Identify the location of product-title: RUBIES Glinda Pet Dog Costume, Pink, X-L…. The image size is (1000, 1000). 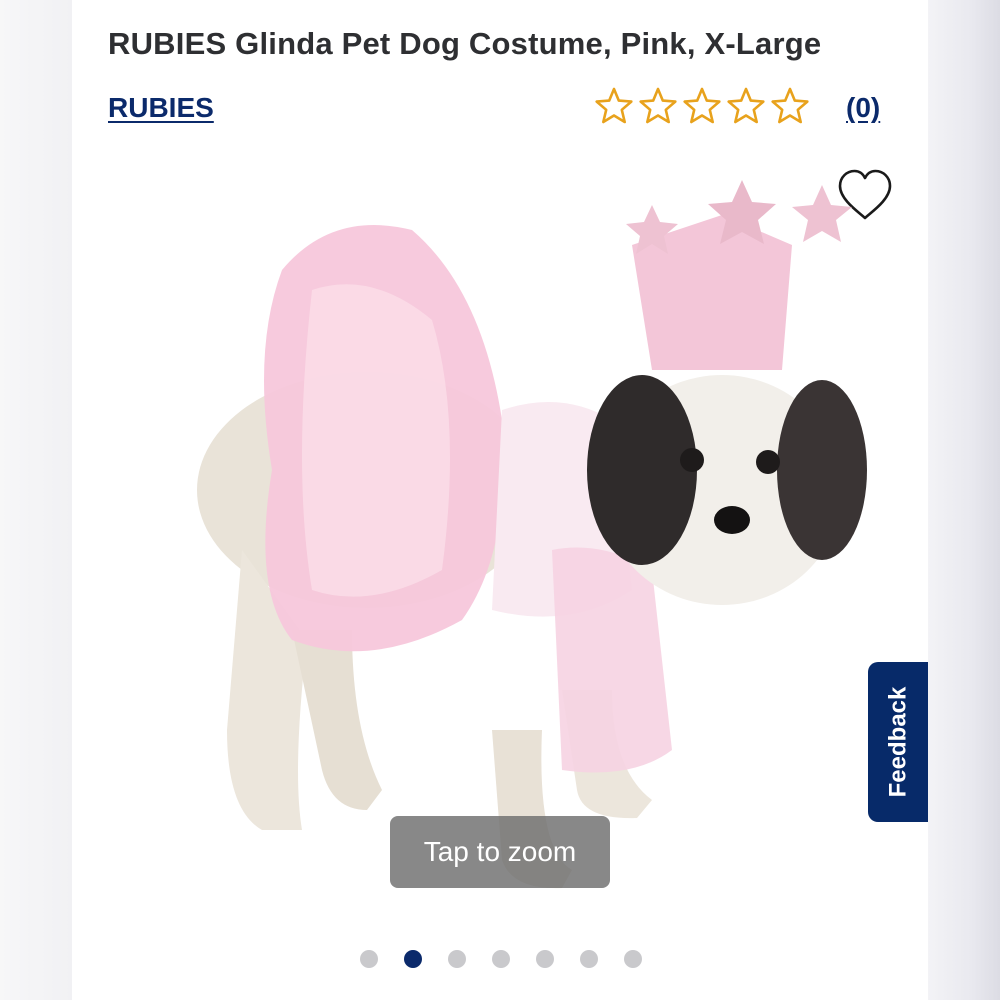
(465, 43).